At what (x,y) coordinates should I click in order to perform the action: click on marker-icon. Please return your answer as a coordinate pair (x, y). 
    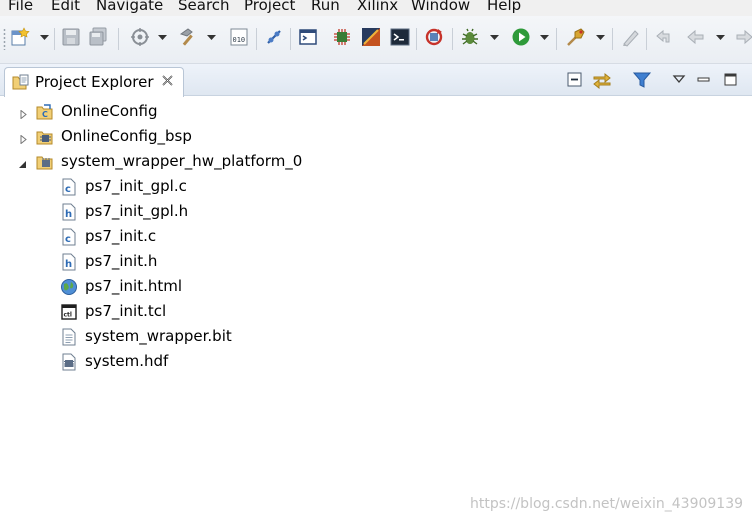
    Looking at the image, I should click on (631, 37).